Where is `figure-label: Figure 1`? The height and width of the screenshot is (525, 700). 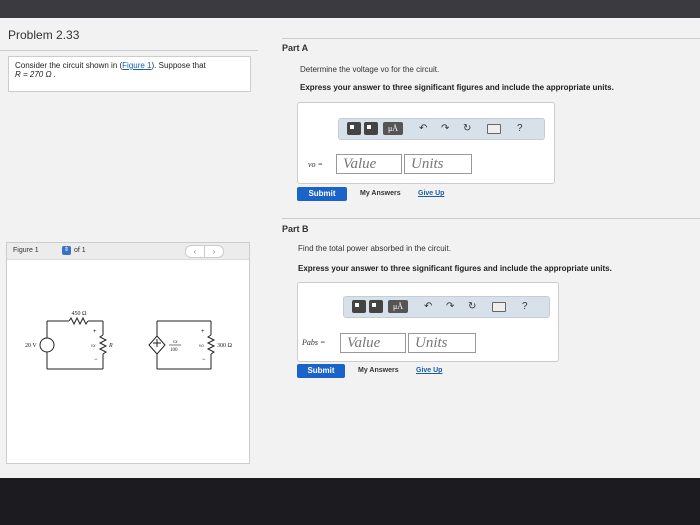
figure-label: Figure 1 is located at coordinates (26, 250).